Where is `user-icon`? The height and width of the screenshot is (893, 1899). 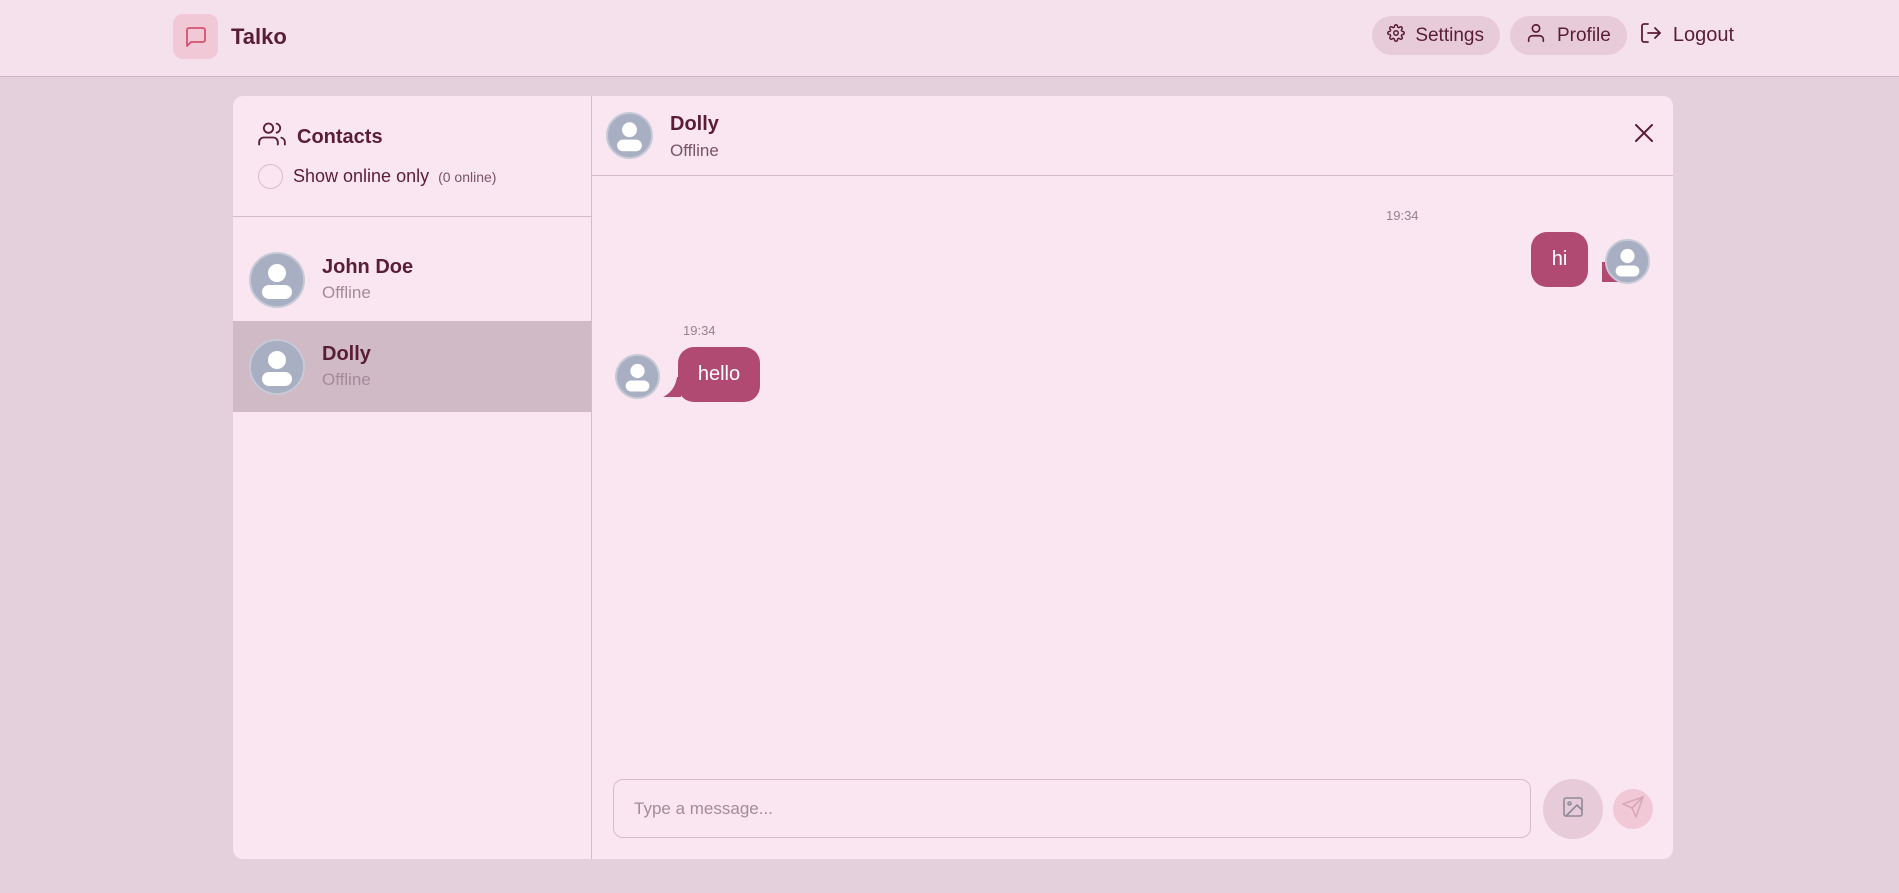
user-icon is located at coordinates (1541, 36).